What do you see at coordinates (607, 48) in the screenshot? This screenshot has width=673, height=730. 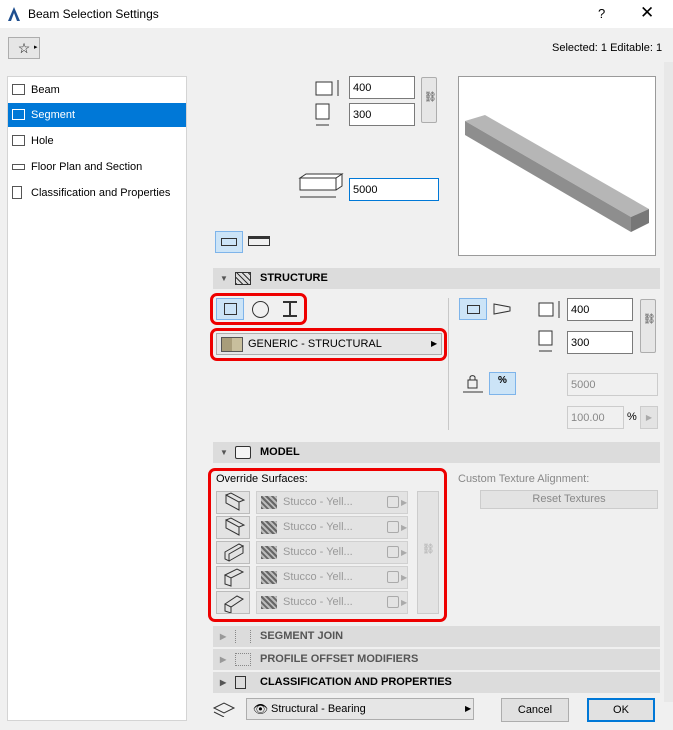 I see `selection-info: Selected: 1 Editable: 1` at bounding box center [607, 48].